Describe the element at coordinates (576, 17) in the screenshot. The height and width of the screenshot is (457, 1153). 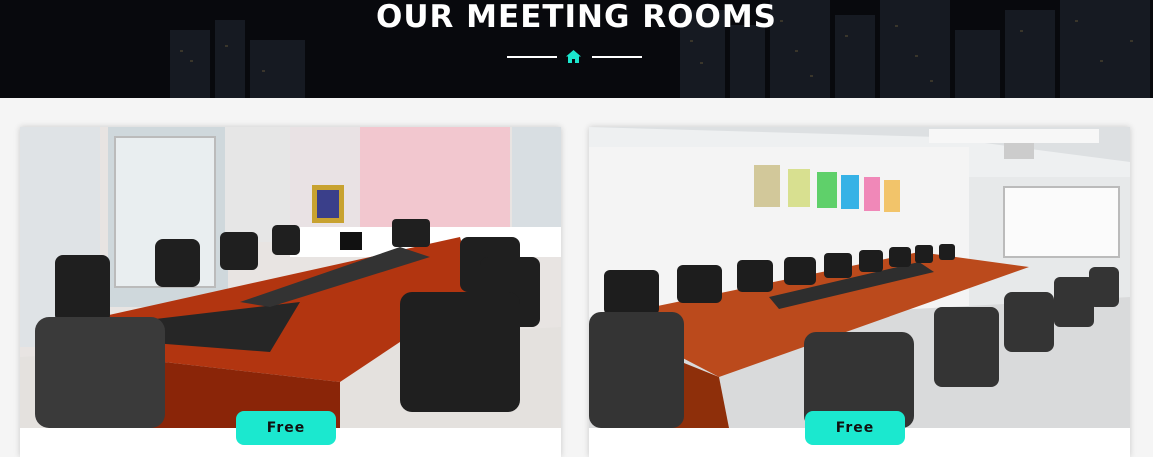
I see `page-title: OUR MEETING ROOMS` at that location.